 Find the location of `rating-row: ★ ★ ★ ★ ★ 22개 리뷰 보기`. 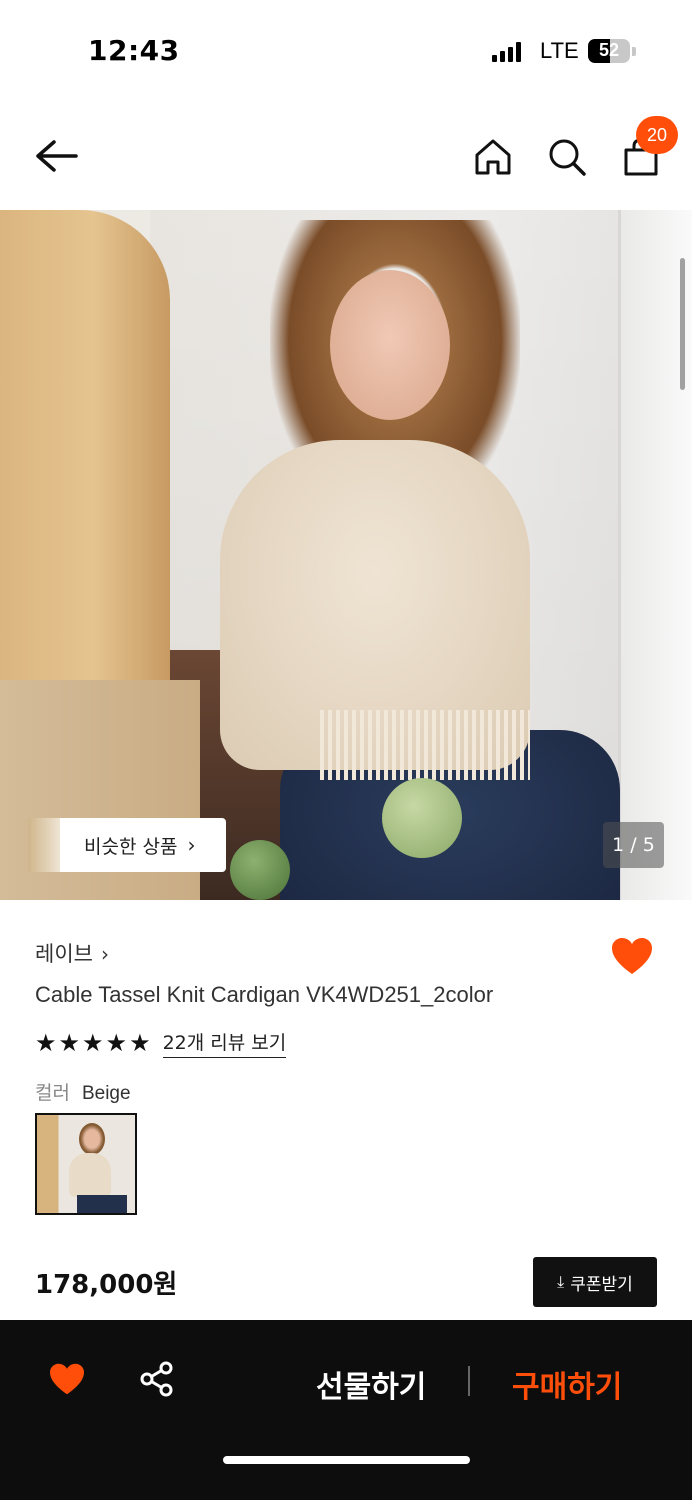

rating-row: ★ ★ ★ ★ ★ 22개 리뷰 보기 is located at coordinates (161, 1043).